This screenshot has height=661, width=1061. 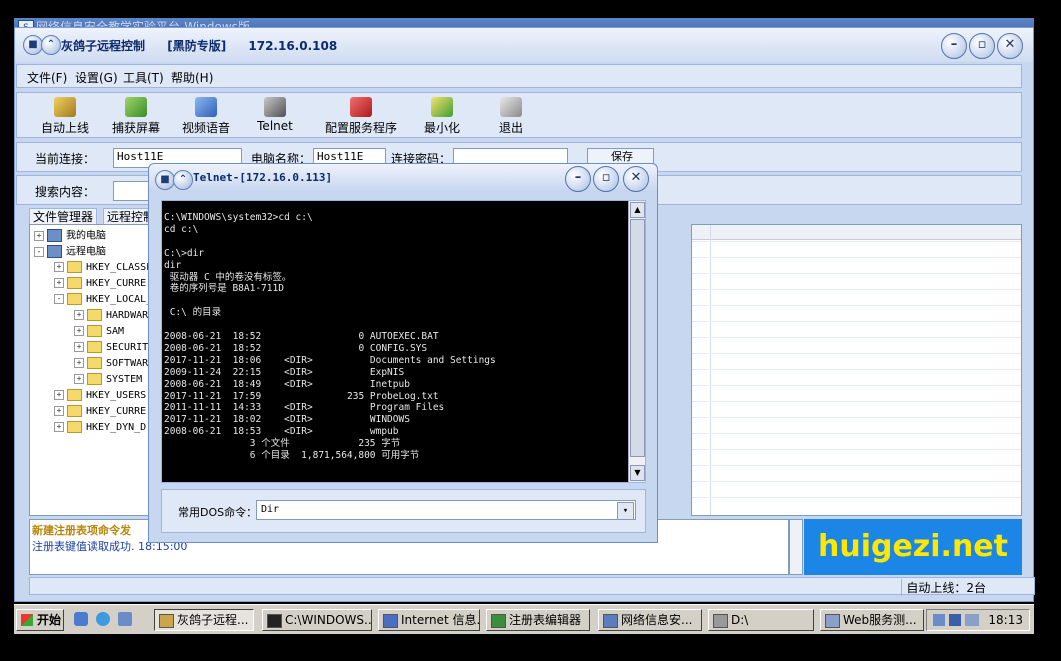 I want to click on task-label: 注册表编辑器, so click(x=545, y=620).